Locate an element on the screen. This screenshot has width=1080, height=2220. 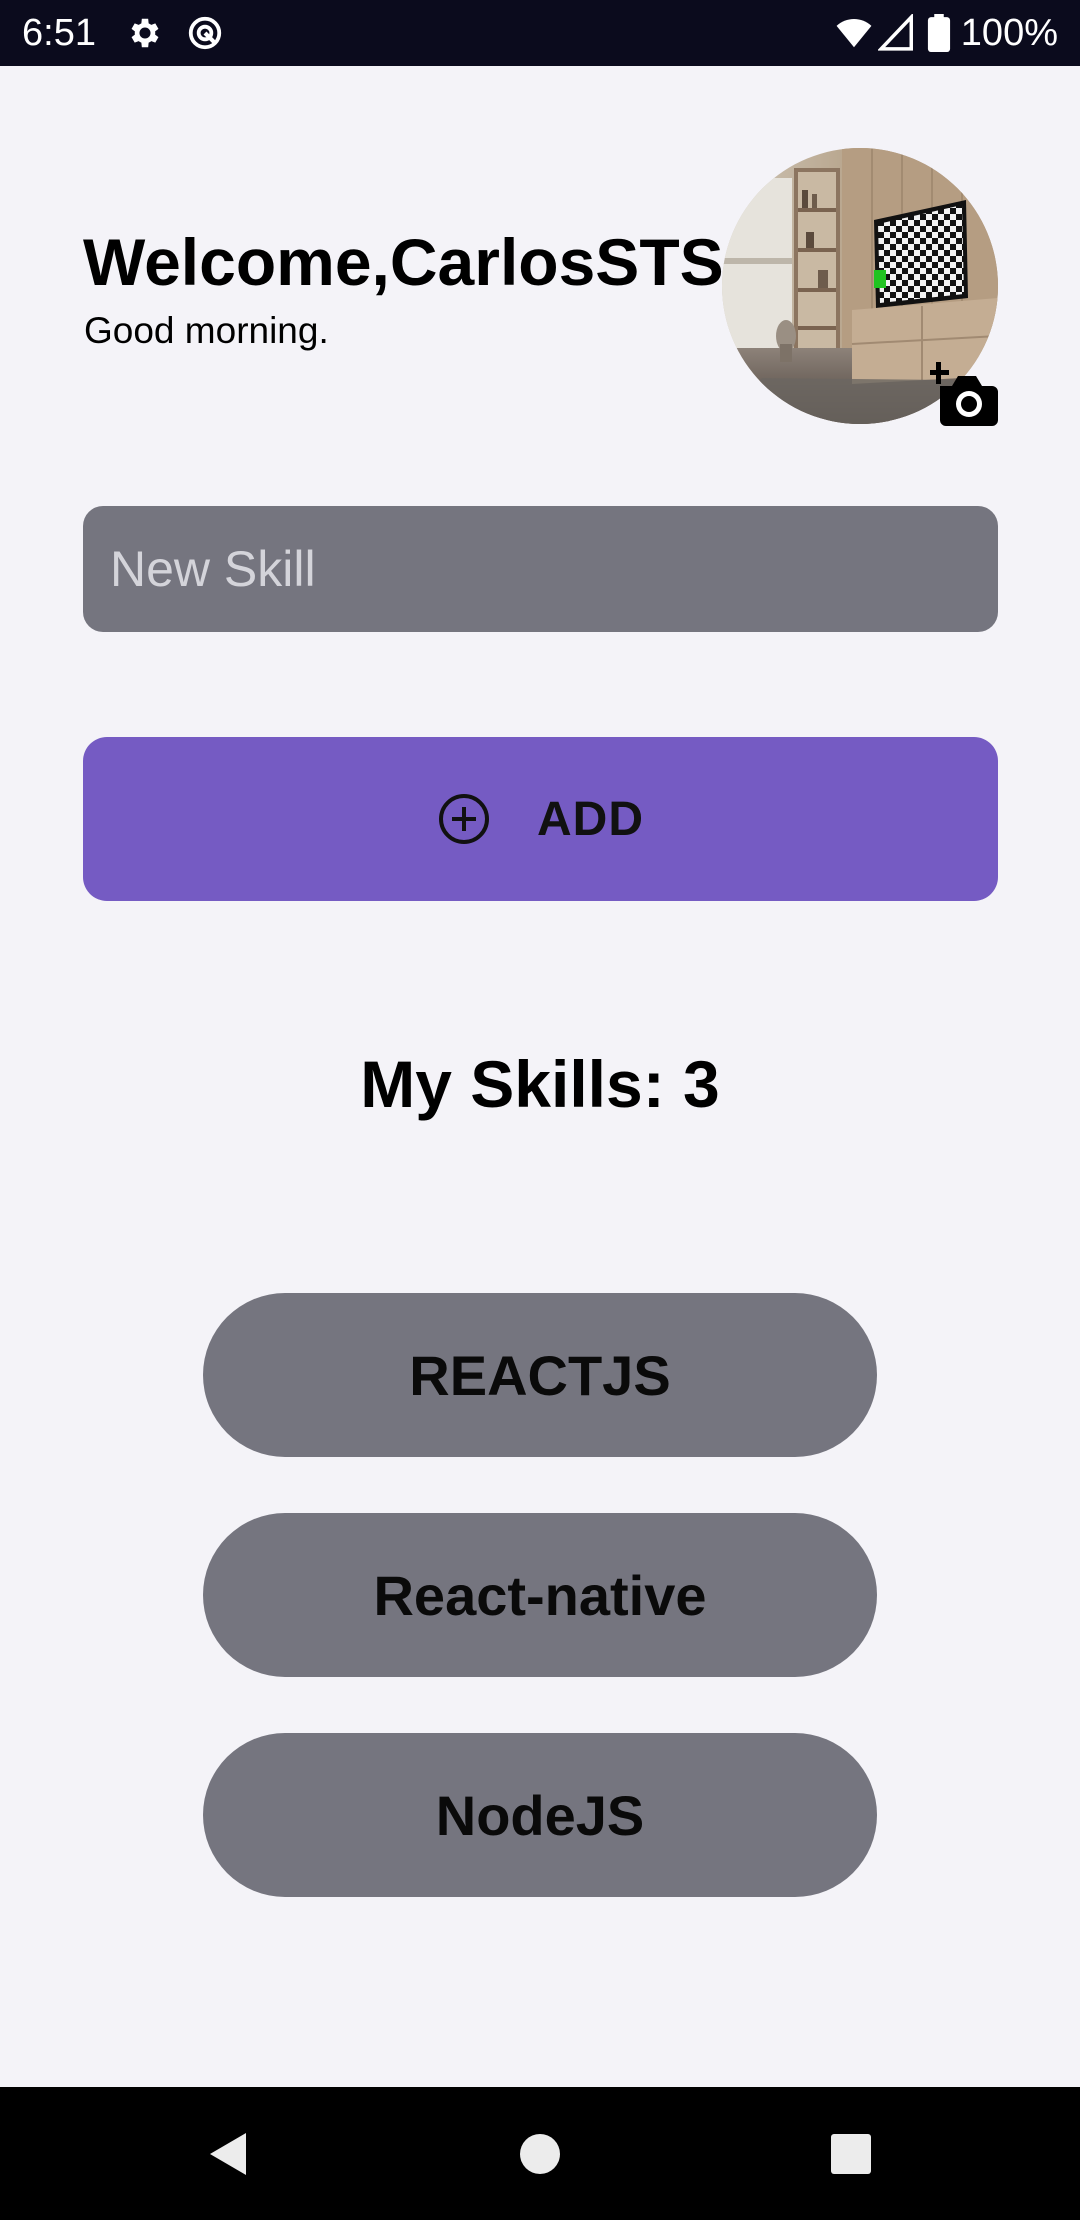
navigation-bar is located at coordinates (540, 2153).